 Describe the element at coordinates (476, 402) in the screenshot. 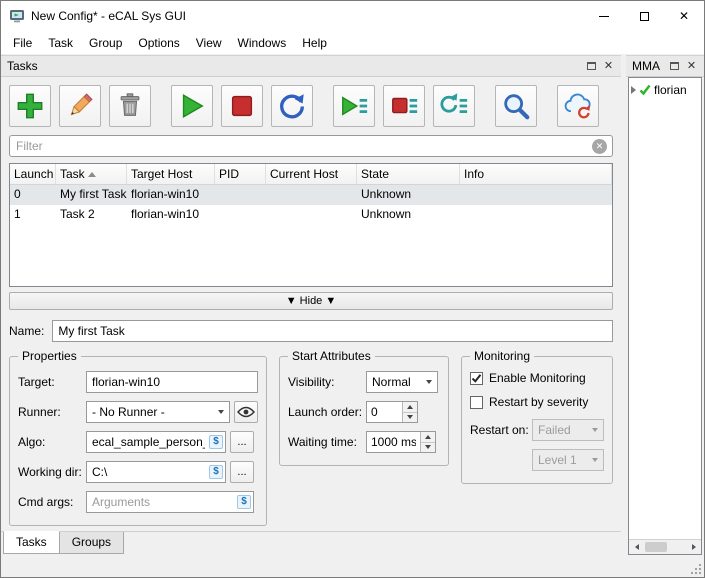

I see `checkbox-unchecked-icon` at that location.